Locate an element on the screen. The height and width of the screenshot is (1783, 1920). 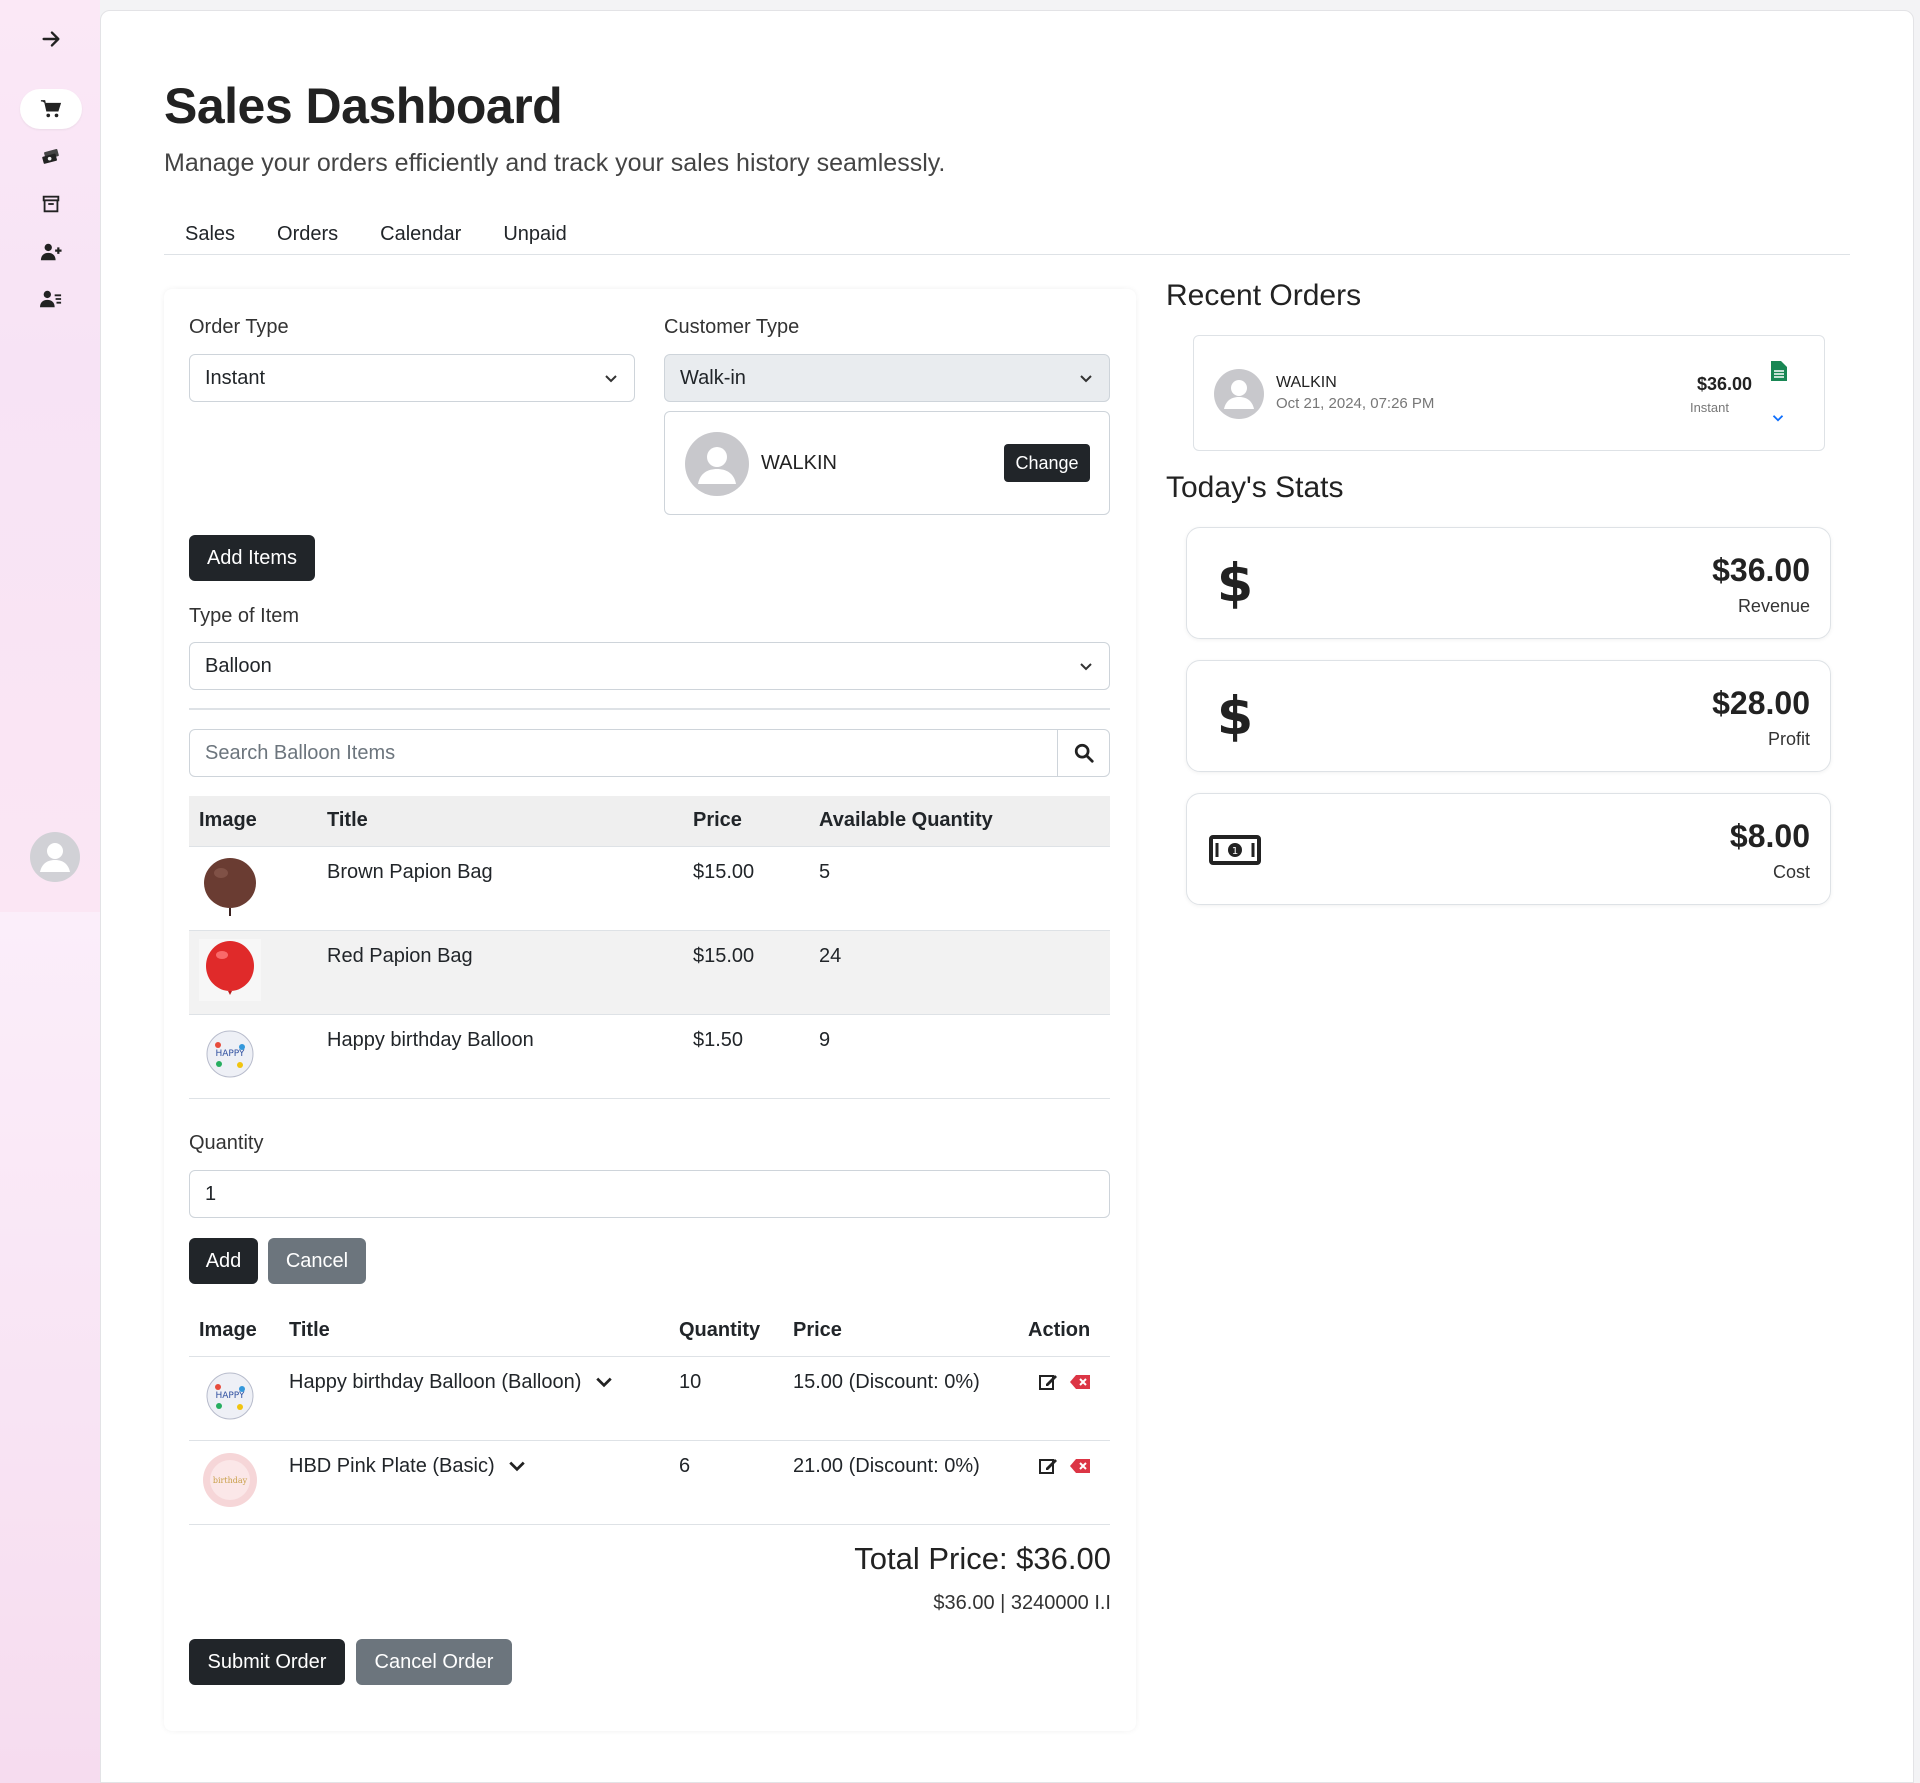
invoice-icon is located at coordinates (1779, 371).